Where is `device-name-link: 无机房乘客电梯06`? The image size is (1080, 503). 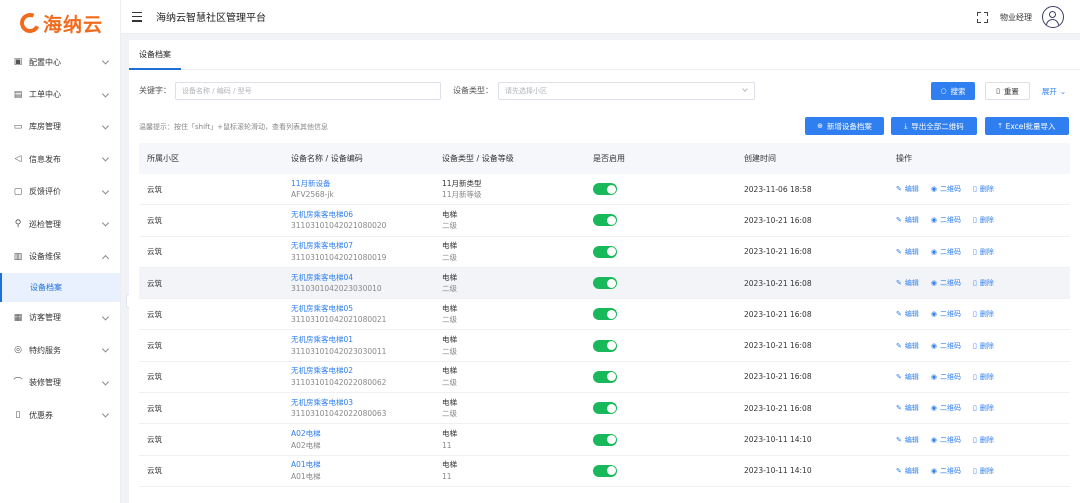 device-name-link: 无机房乘客电梯06 is located at coordinates (366, 215).